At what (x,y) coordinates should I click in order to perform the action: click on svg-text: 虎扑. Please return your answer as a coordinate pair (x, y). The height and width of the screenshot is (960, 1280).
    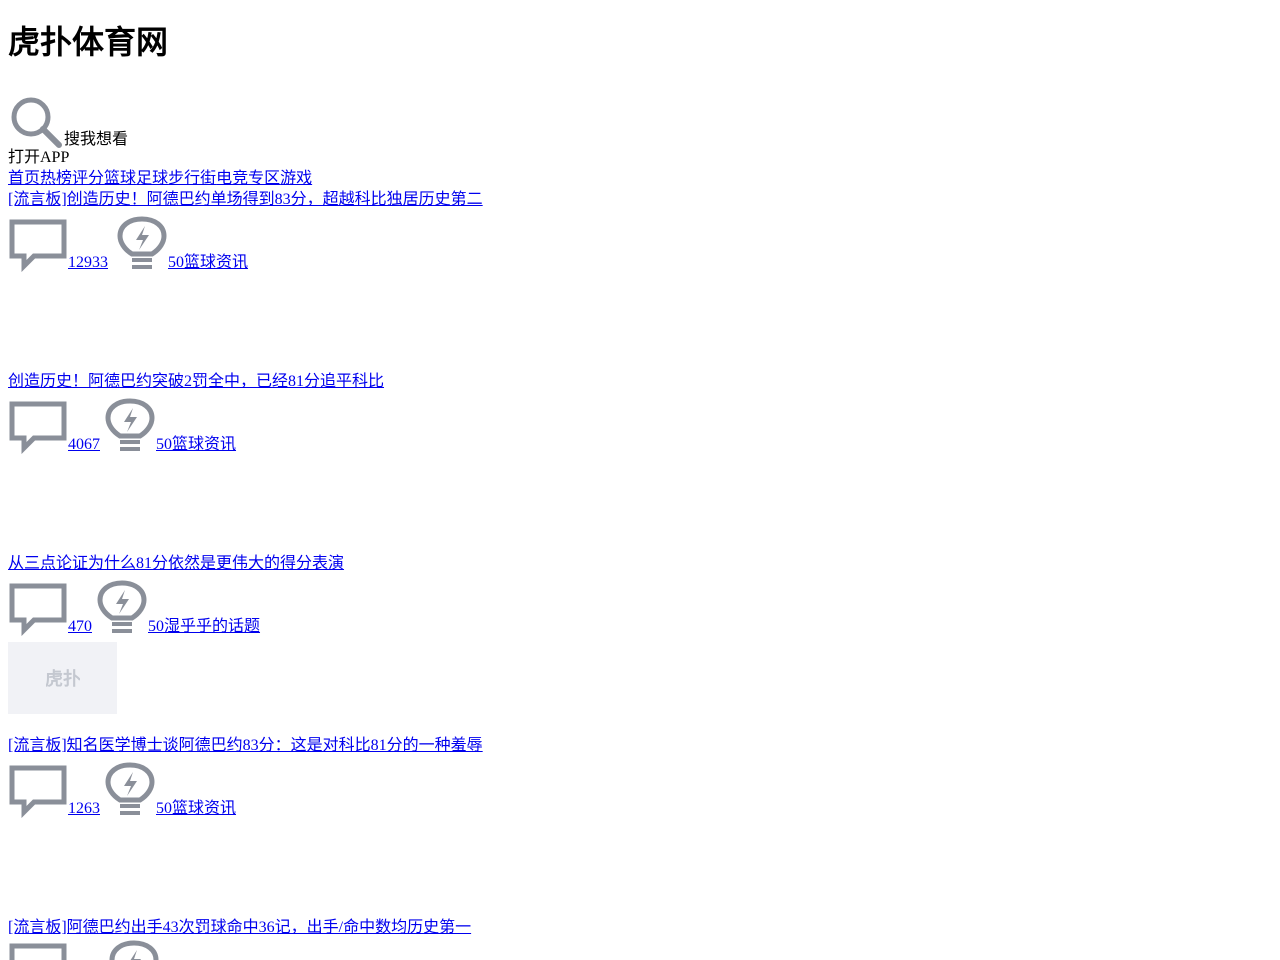
    Looking at the image, I should click on (63, 679).